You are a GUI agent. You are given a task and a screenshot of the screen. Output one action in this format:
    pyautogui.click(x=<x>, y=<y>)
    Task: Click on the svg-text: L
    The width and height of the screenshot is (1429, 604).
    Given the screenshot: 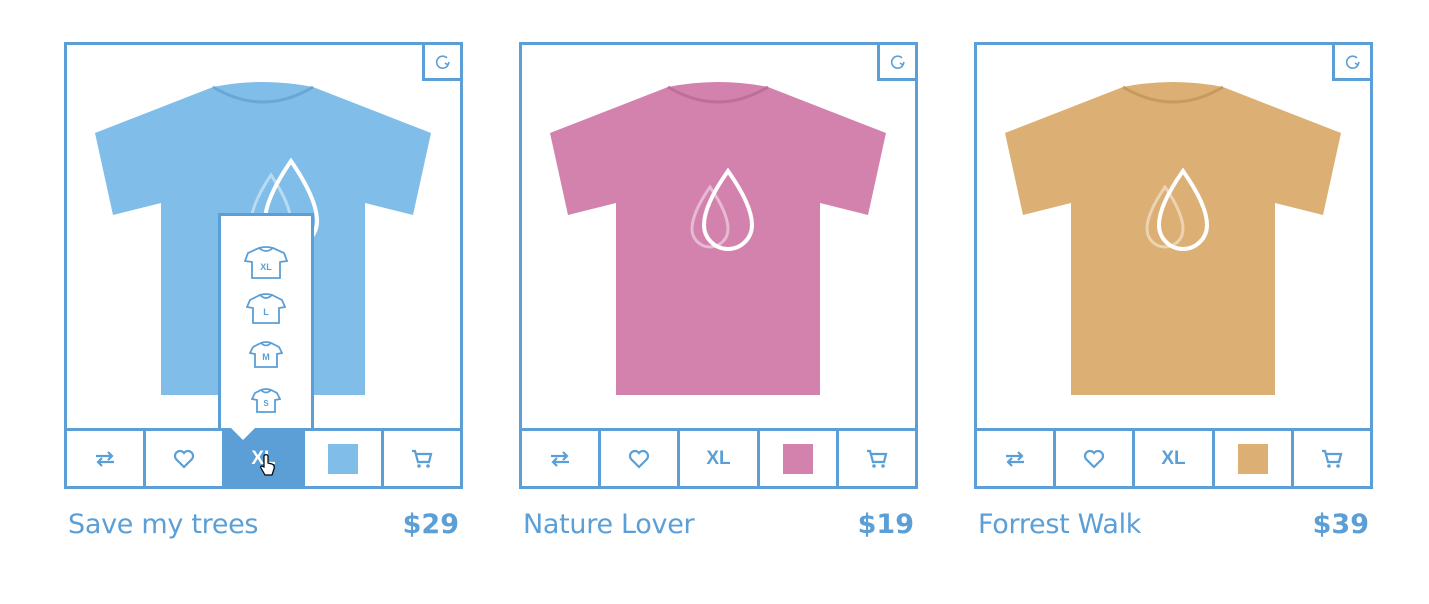 What is the action you would take?
    pyautogui.click(x=266, y=312)
    